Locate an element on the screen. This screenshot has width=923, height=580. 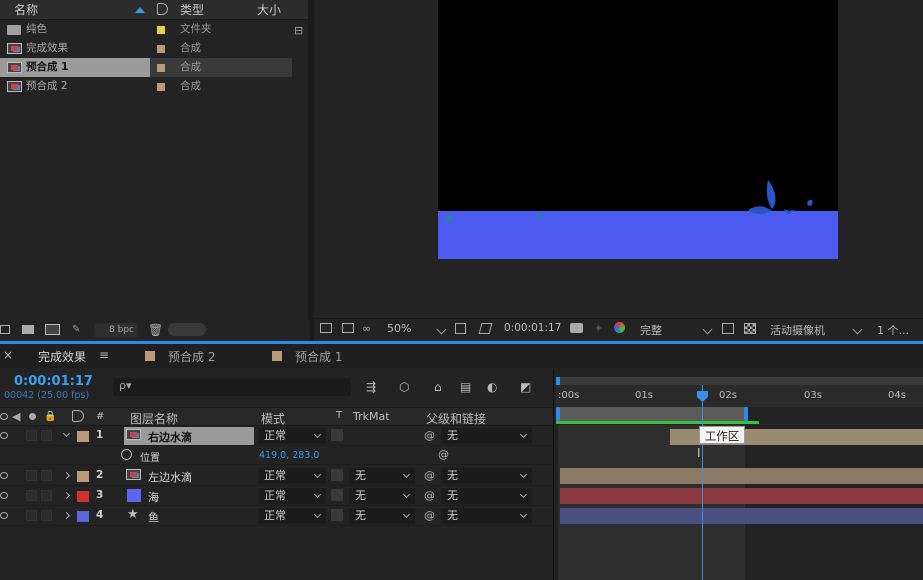
tab-menu-icon: ≡ is located at coordinates (104, 355).